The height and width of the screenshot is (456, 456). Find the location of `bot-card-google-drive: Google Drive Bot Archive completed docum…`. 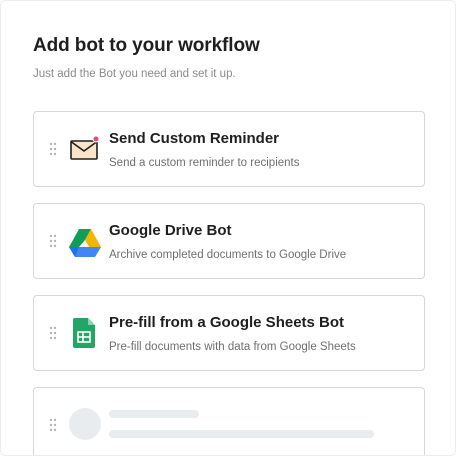

bot-card-google-drive: Google Drive Bot Archive completed docum… is located at coordinates (229, 241).